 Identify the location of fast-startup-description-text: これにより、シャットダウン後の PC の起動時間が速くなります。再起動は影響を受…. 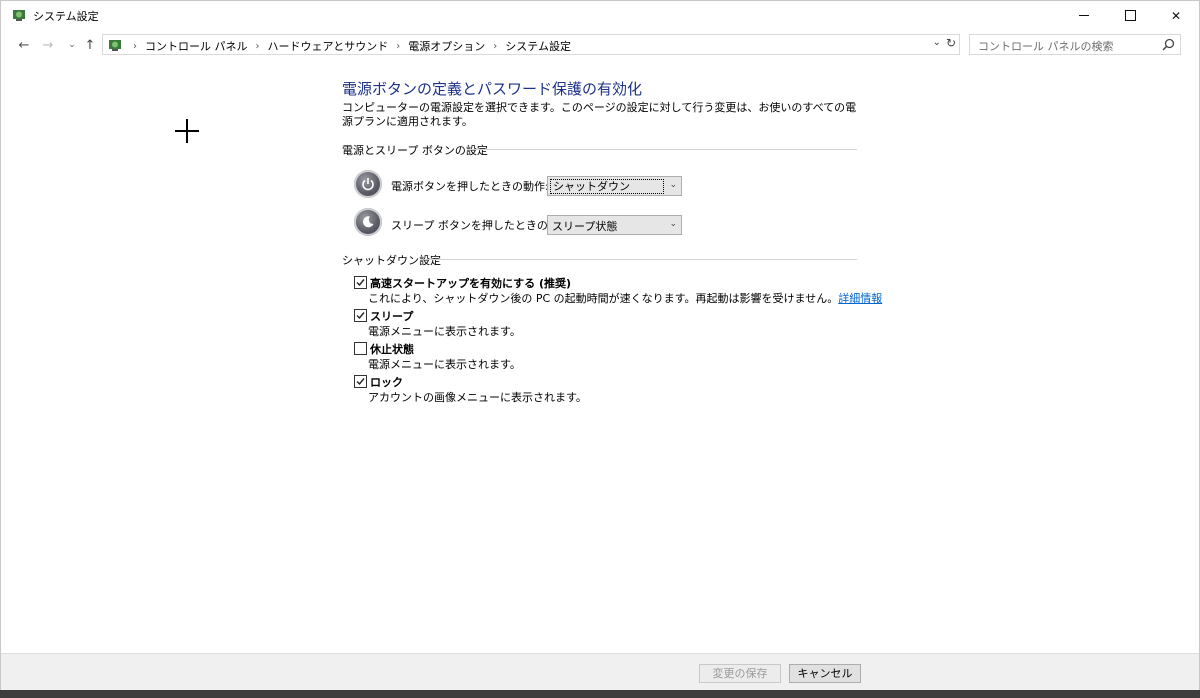
(603, 298).